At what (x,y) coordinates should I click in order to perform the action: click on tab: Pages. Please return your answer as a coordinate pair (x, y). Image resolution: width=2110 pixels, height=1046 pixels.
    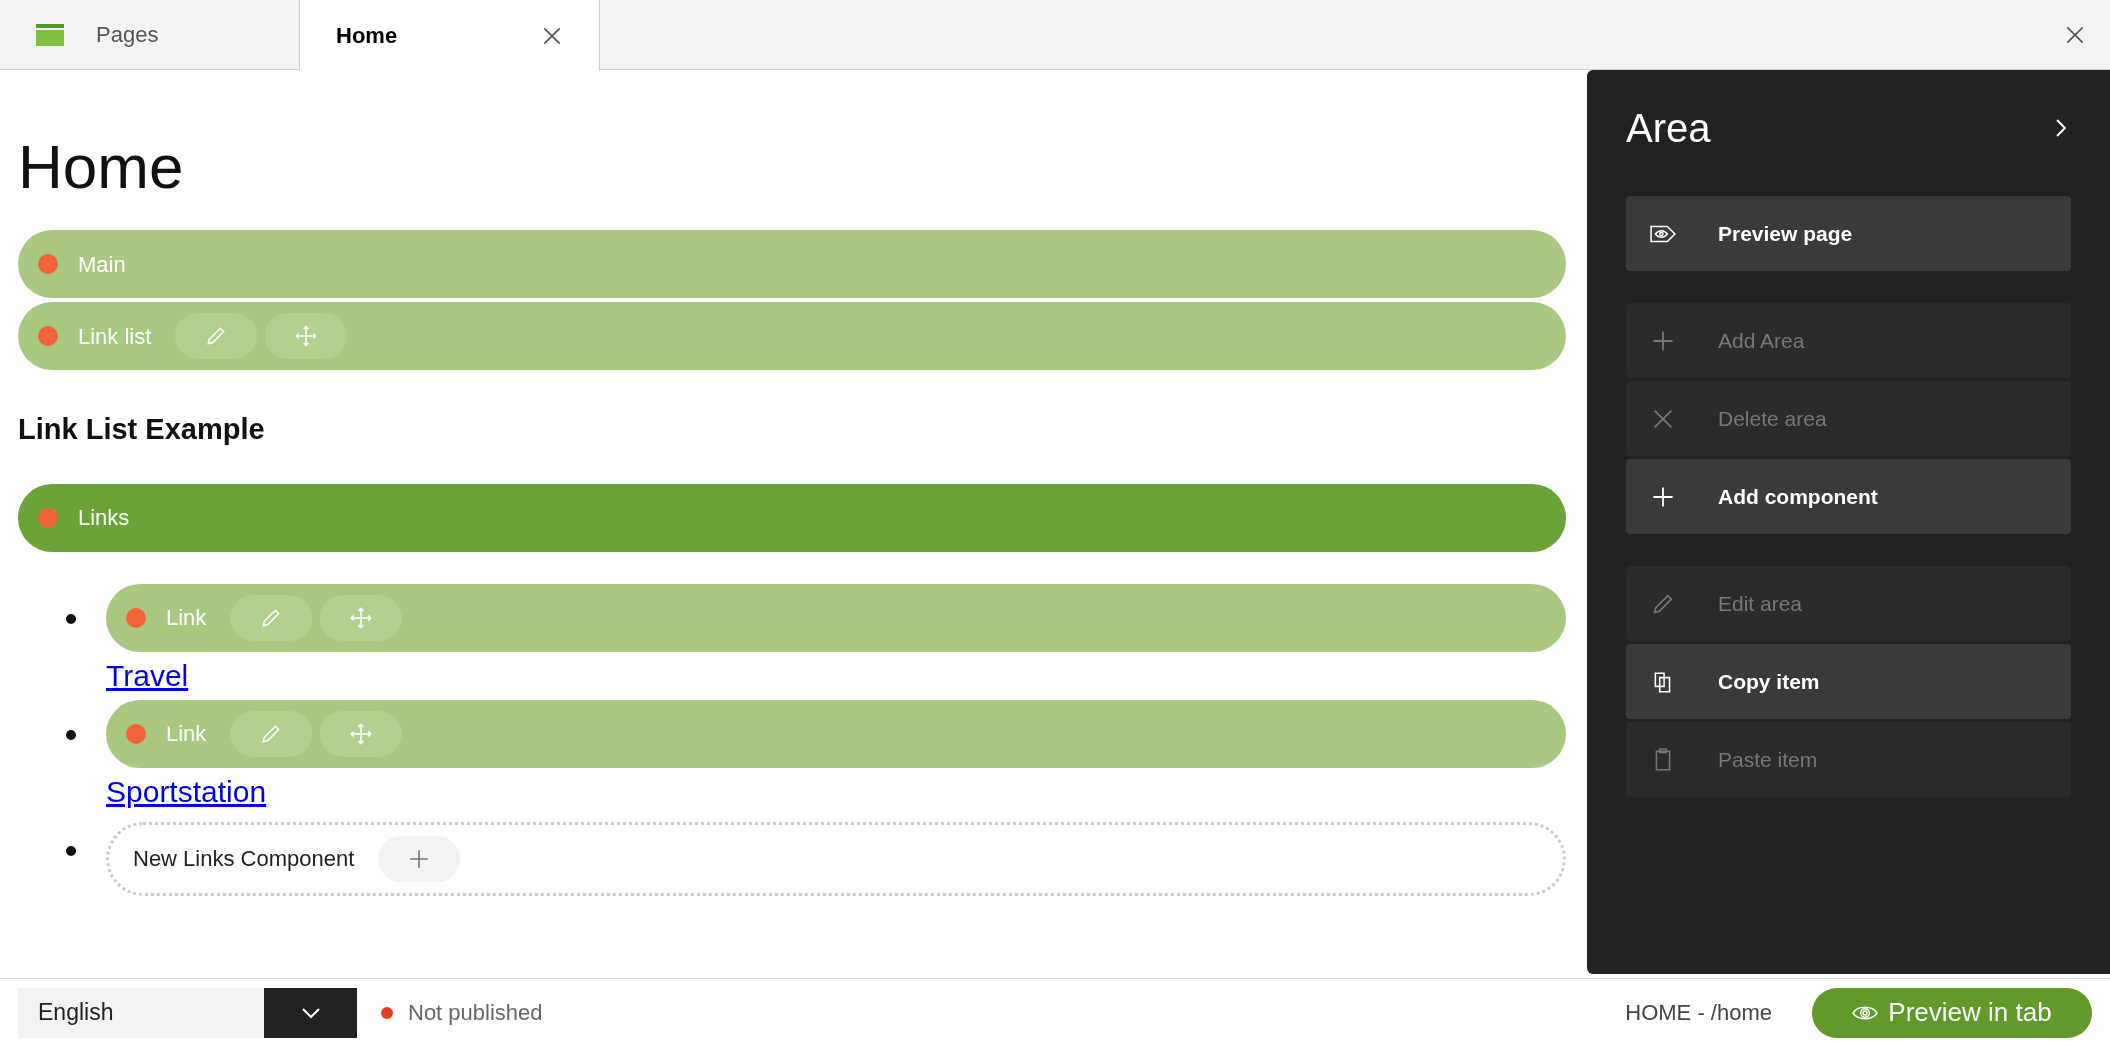
    Looking at the image, I should click on (150, 34).